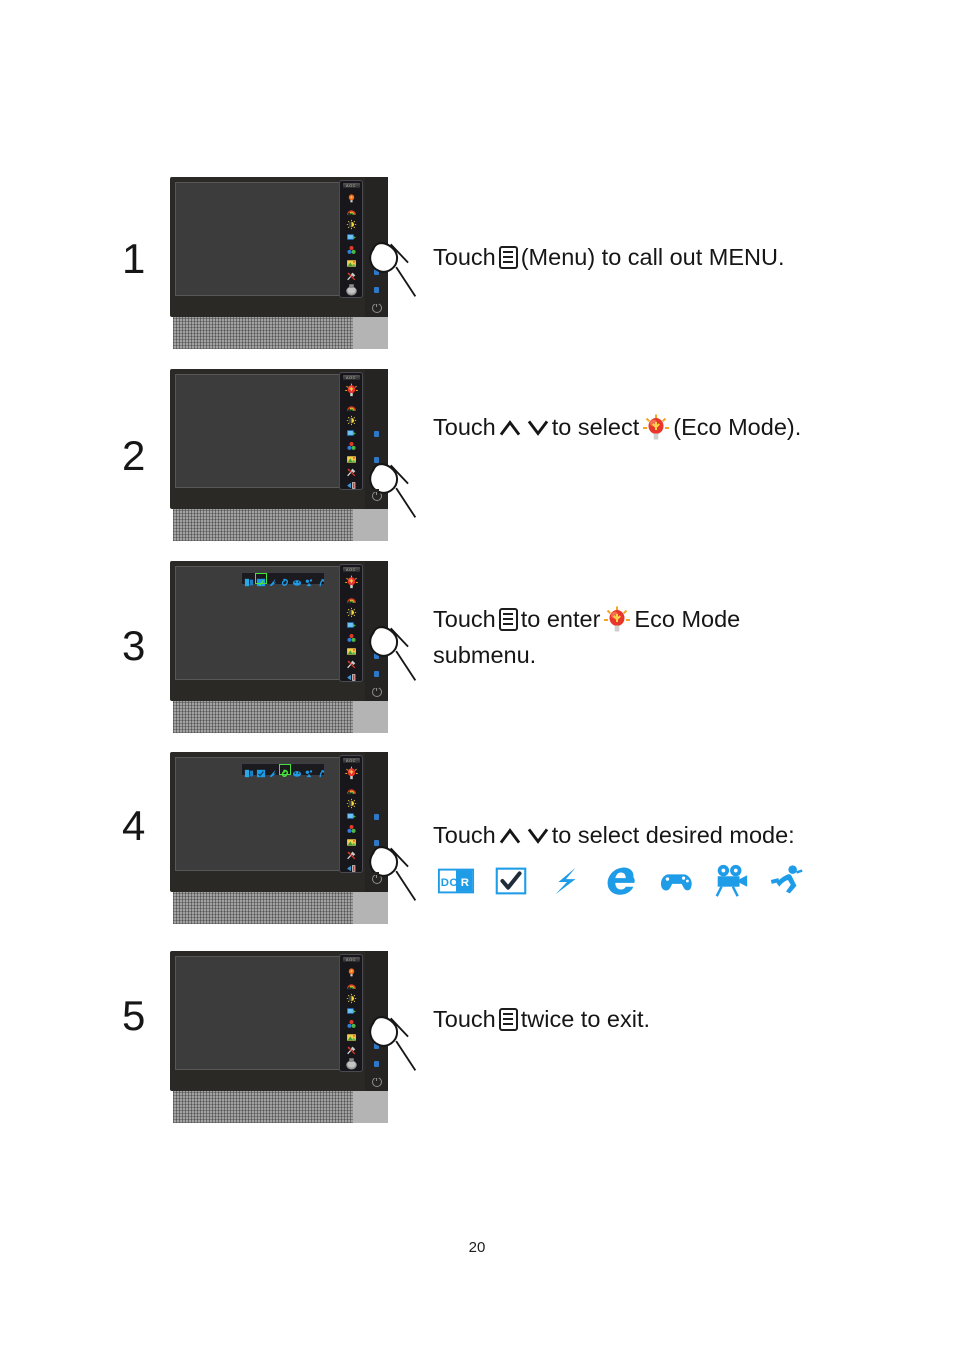 The height and width of the screenshot is (1350, 954). Describe the element at coordinates (585, 1019) in the screenshot. I see `instruction-suffix-5: twice to exit.` at that location.